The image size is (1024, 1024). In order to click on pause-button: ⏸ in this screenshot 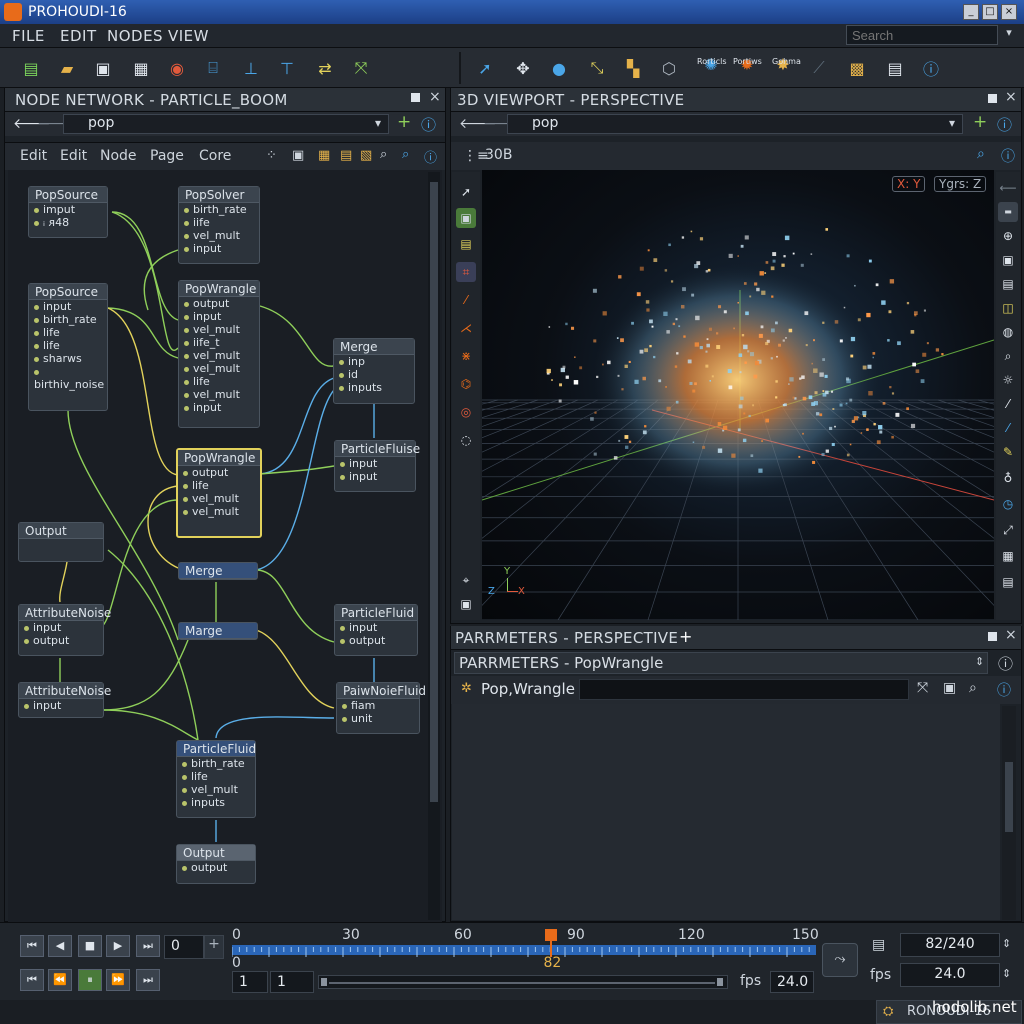, I will do `click(90, 980)`.